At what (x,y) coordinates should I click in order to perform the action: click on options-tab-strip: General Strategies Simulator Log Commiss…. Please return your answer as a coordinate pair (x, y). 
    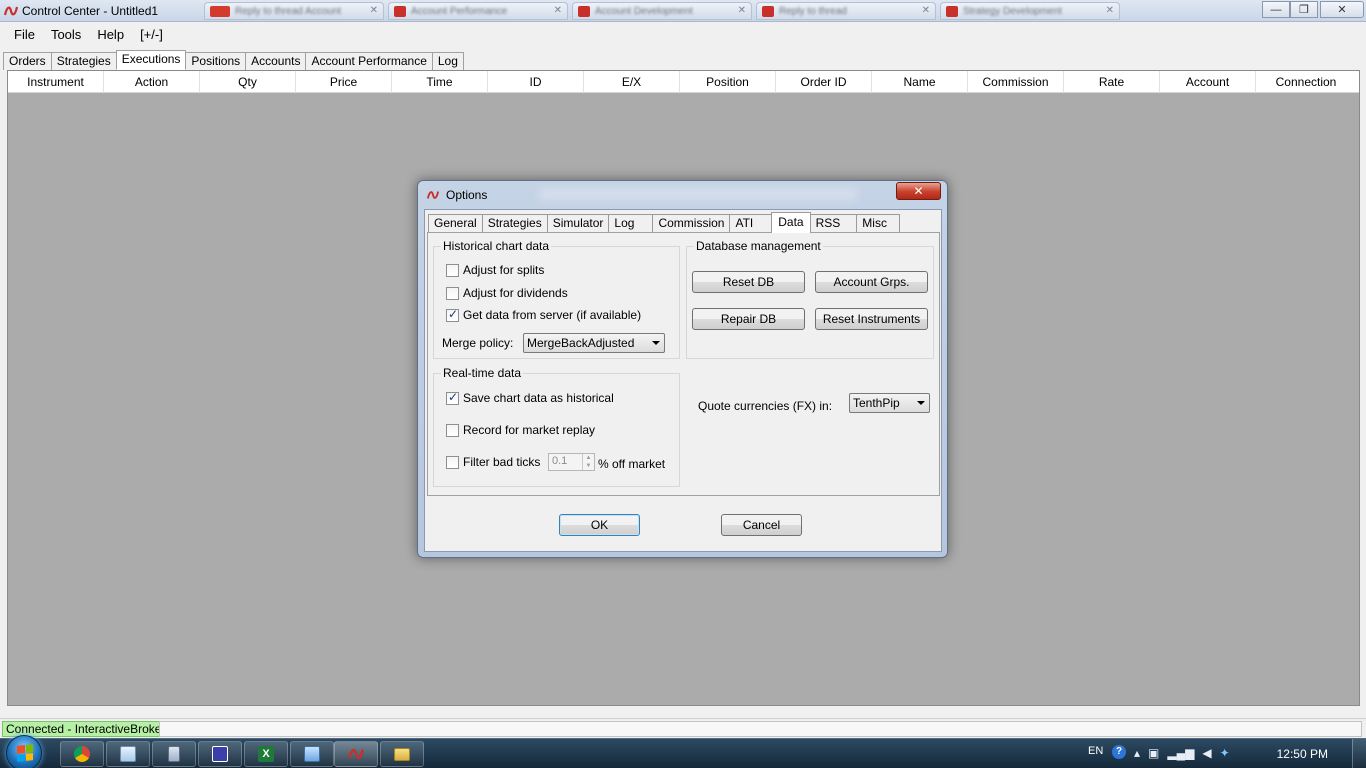
    Looking at the image, I should click on (664, 222).